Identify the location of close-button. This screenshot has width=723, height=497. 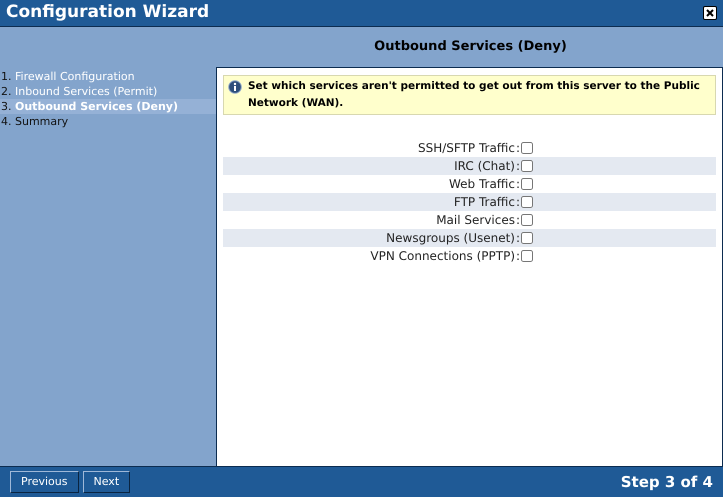
(710, 13).